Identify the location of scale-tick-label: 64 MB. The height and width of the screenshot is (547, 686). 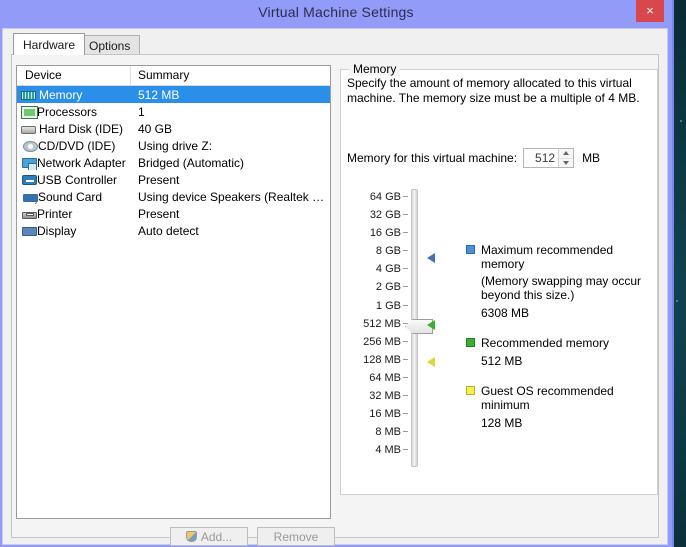
(385, 377).